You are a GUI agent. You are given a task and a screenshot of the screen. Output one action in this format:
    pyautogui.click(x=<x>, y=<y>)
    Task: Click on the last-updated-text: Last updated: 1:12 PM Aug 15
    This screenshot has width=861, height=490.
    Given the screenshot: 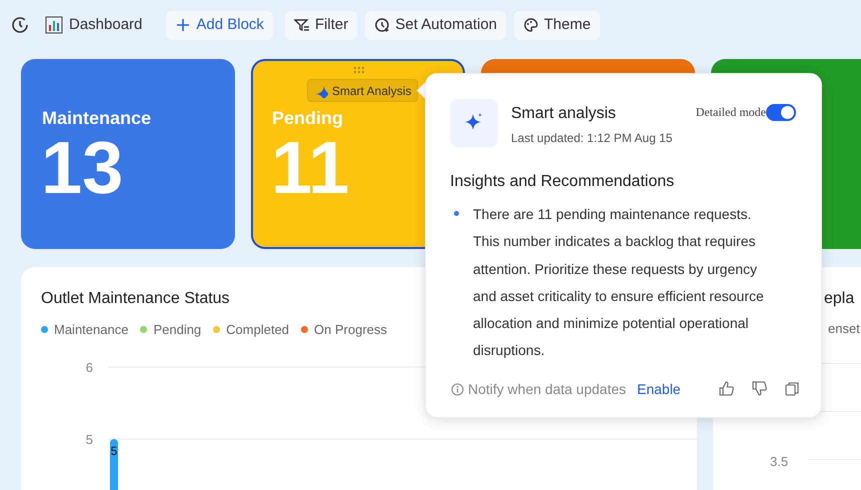 What is the action you would take?
    pyautogui.click(x=591, y=138)
    